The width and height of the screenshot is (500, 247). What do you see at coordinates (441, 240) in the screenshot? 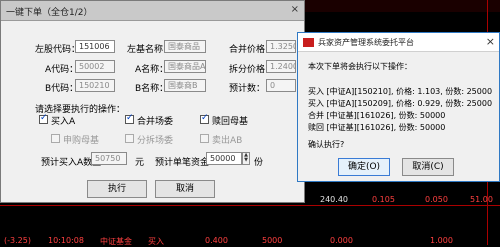
I see `table-cell: 1.000` at bounding box center [441, 240].